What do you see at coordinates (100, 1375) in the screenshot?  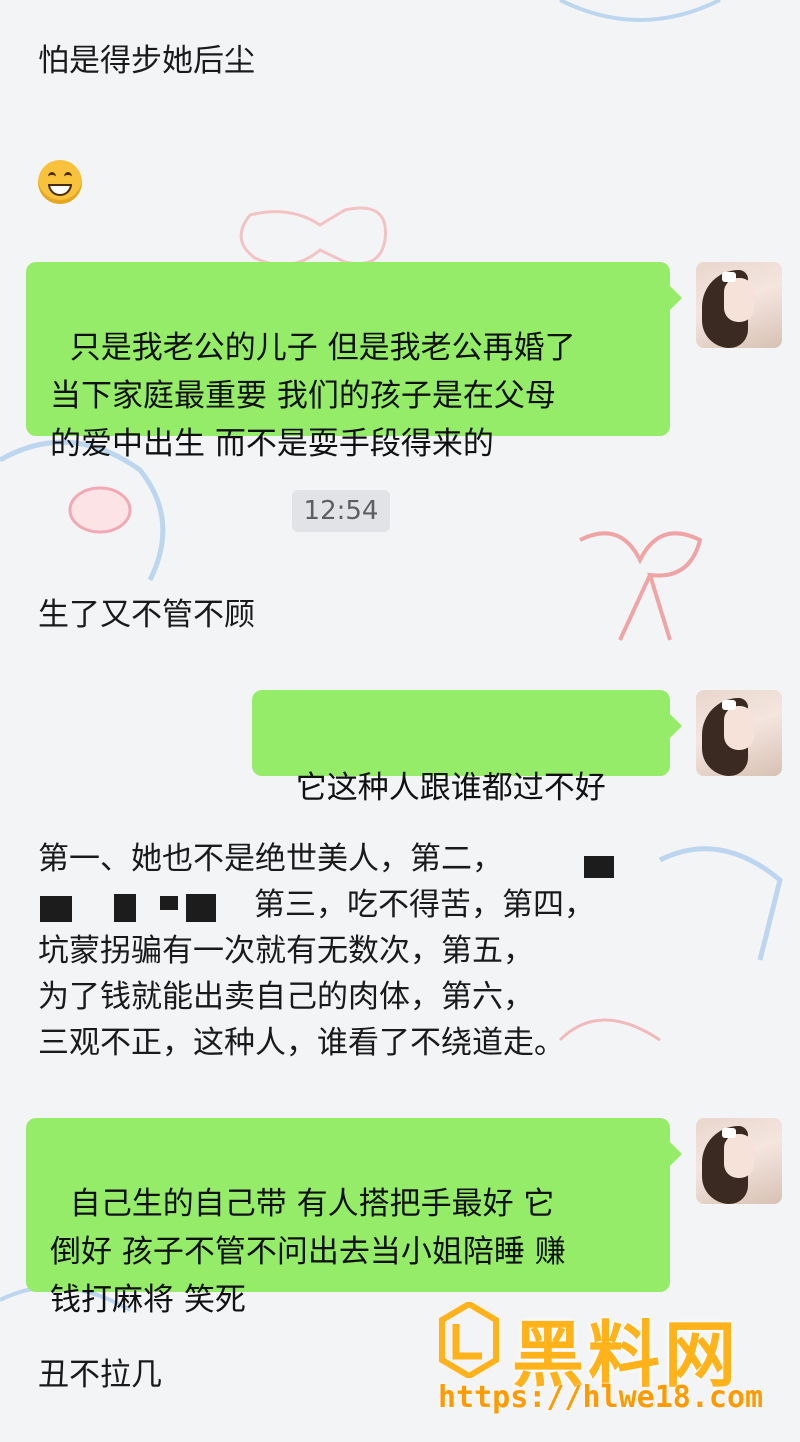 I see `message-text-8: 丑不拉几` at bounding box center [100, 1375].